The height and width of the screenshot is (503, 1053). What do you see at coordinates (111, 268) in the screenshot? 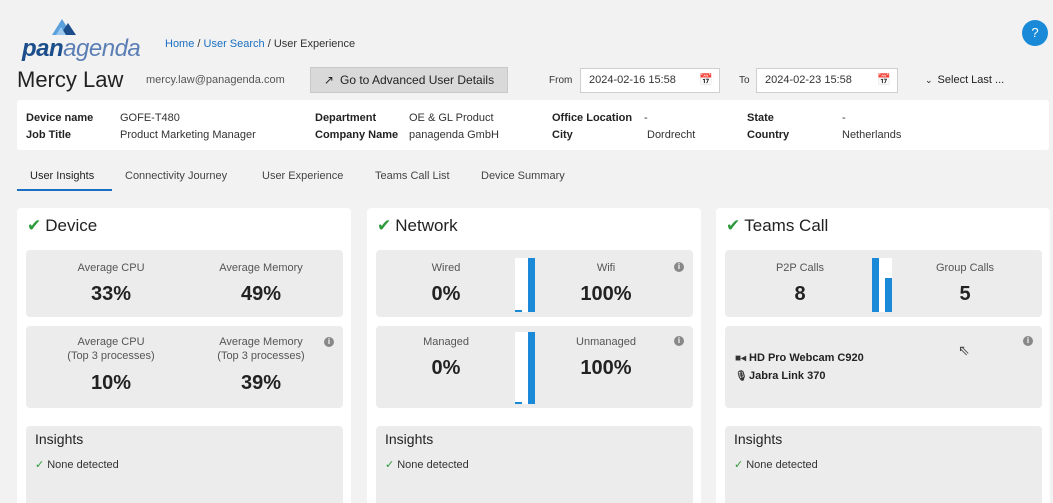
I see `avg-cpu-label: Average CPU` at bounding box center [111, 268].